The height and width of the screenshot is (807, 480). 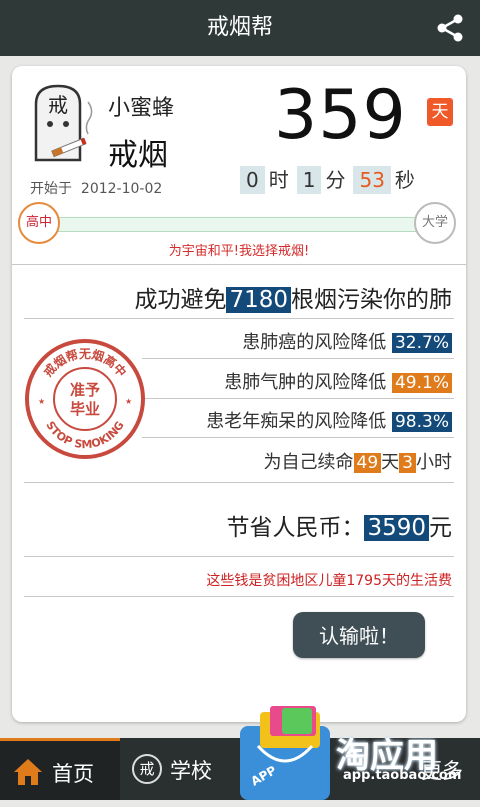 What do you see at coordinates (390, 462) in the screenshot?
I see `life-days-unit: 天` at bounding box center [390, 462].